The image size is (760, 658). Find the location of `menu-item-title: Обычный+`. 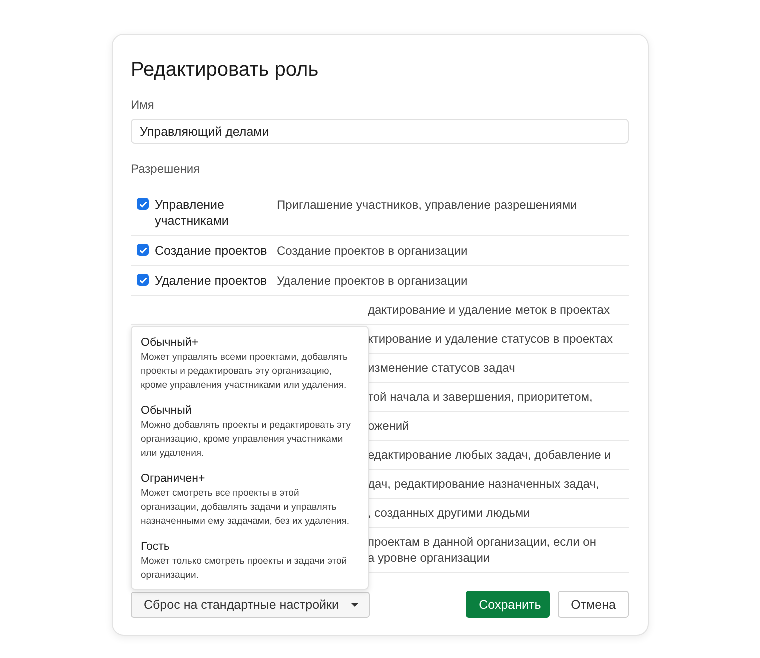

menu-item-title: Обычный+ is located at coordinates (170, 343).